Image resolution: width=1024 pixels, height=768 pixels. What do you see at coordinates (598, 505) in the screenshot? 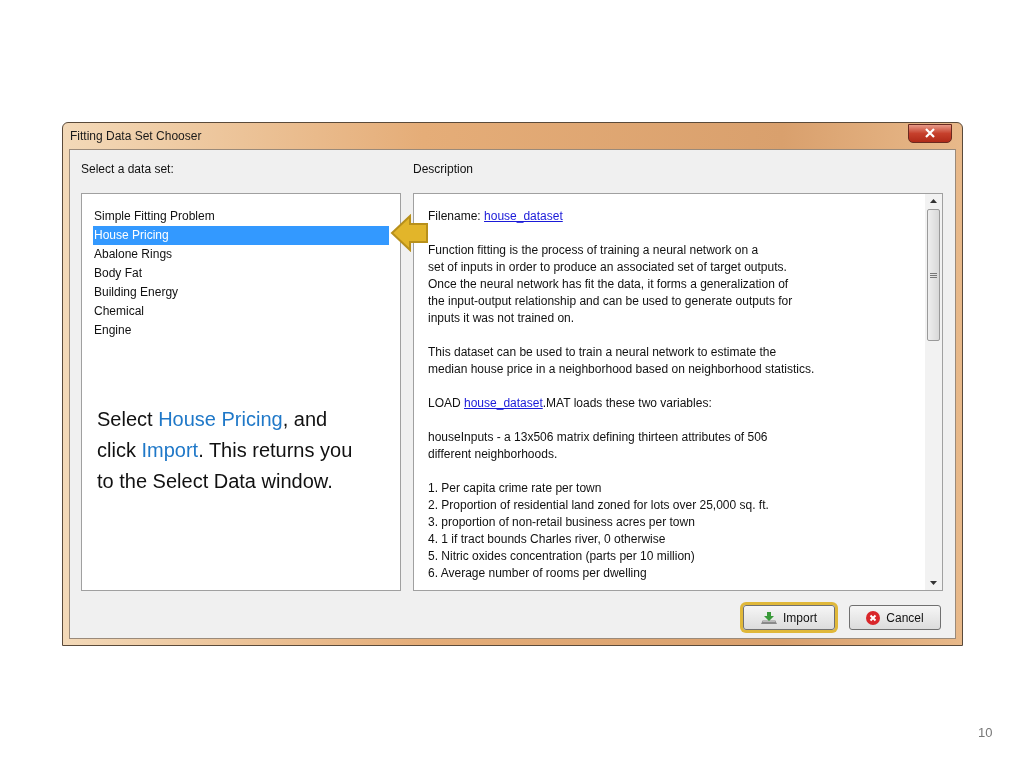
I see `description-text: 2. Proportion of residential land zoned for lots over 25,000 sq. ft.` at bounding box center [598, 505].